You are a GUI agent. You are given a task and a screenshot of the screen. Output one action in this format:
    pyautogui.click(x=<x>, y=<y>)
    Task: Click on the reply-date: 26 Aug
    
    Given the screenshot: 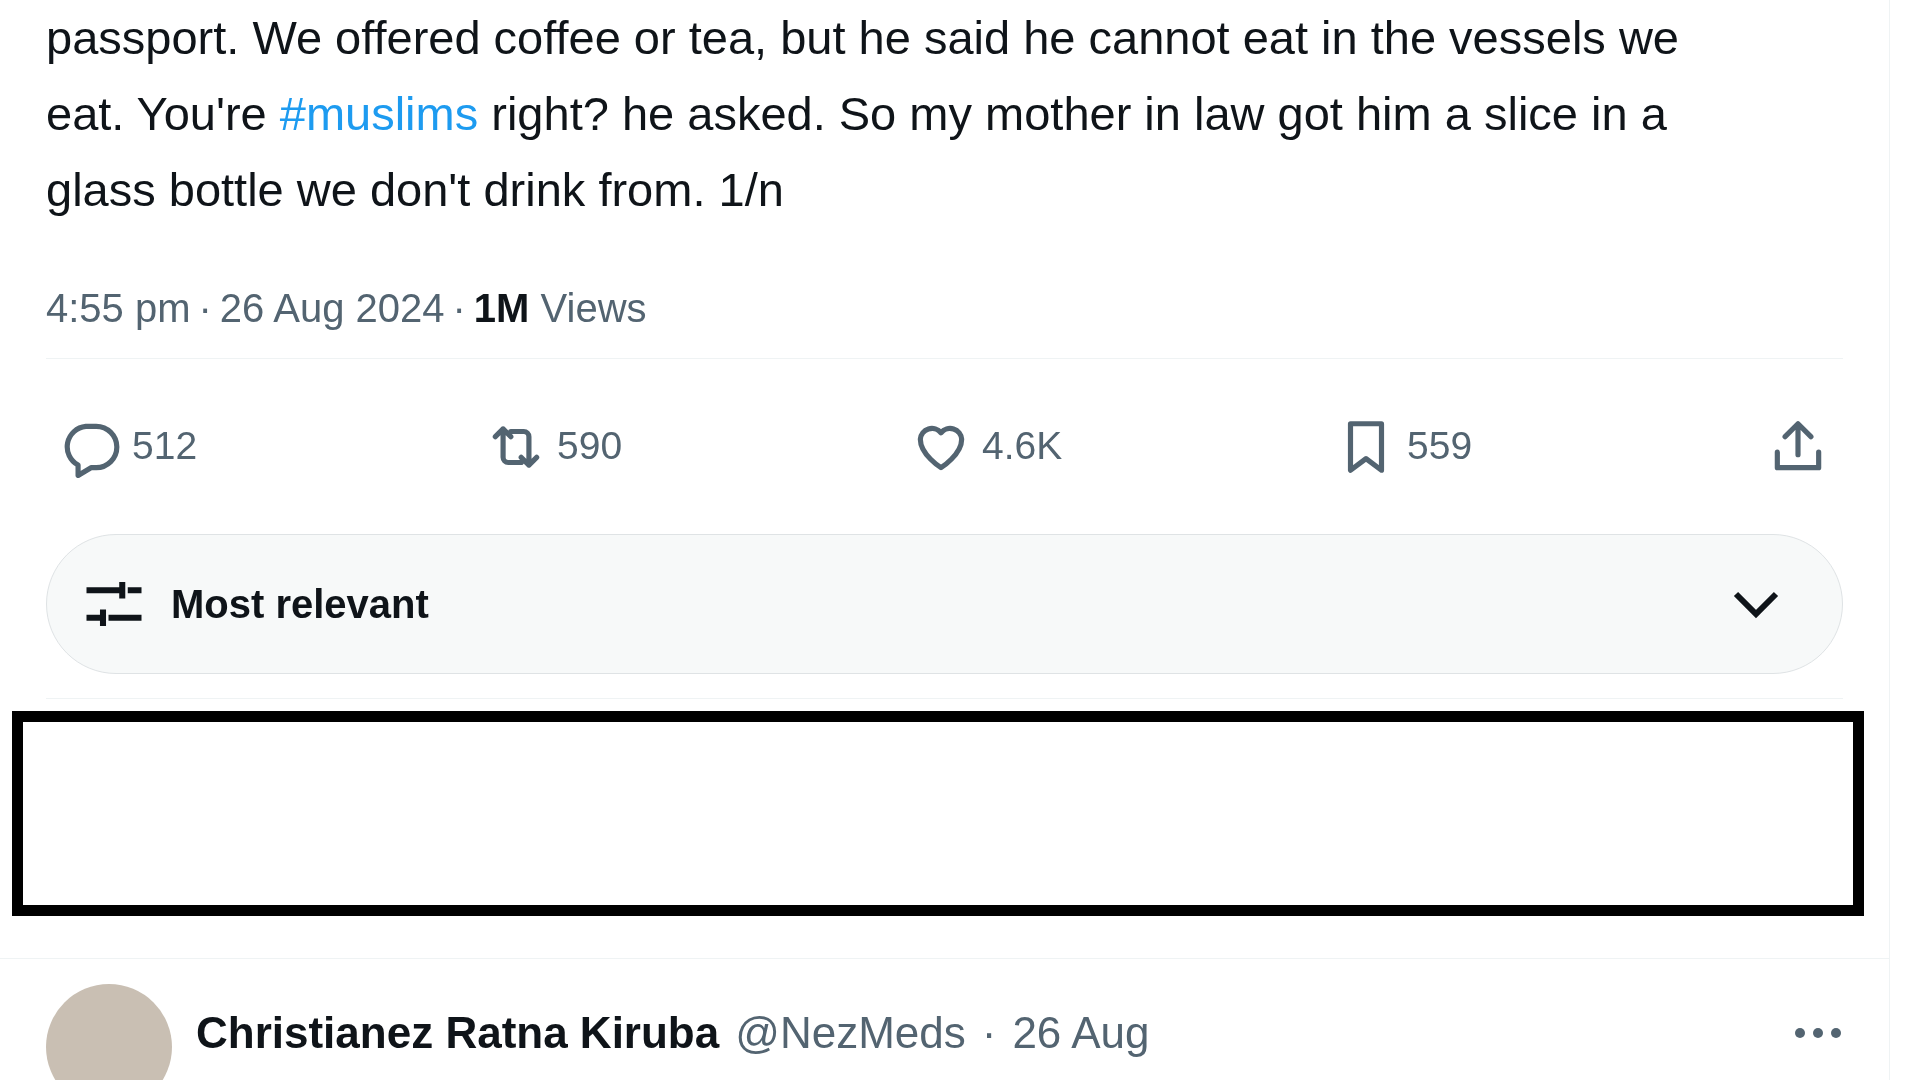 What is the action you would take?
    pyautogui.click(x=1081, y=1033)
    